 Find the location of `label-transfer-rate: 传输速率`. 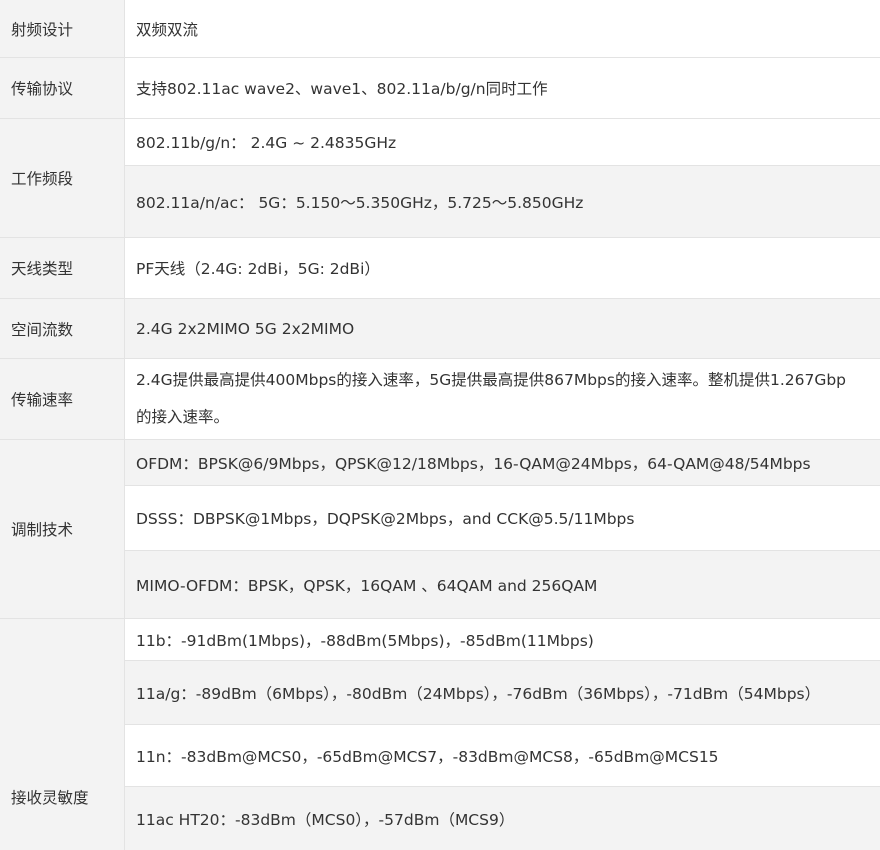

label-transfer-rate: 传输速率 is located at coordinates (62, 399).